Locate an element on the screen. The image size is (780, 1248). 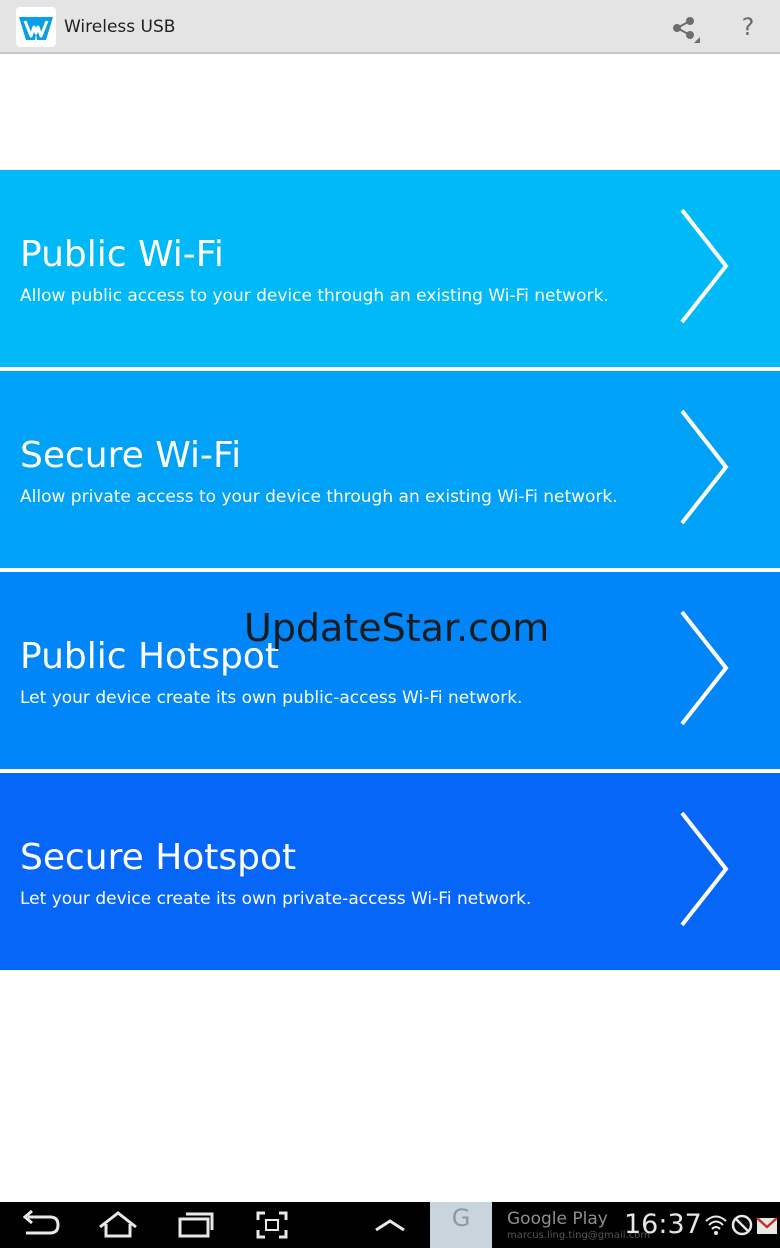
do-not-disturb-icon is located at coordinates (742, 1225).